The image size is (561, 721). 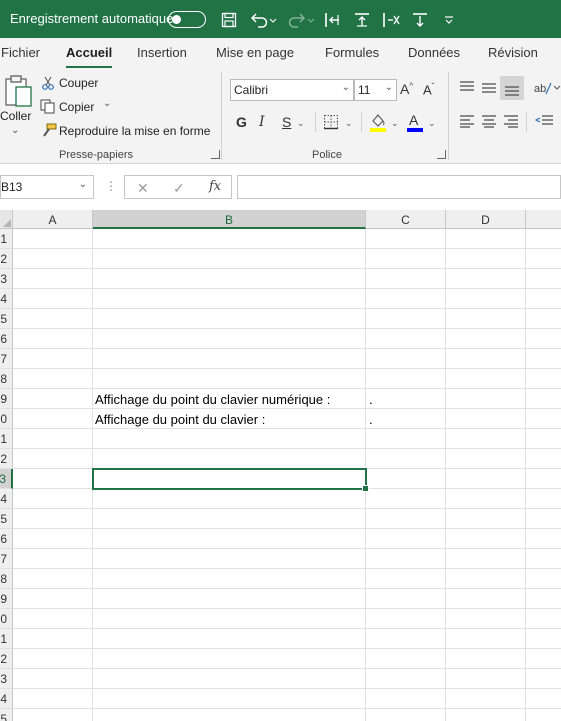 What do you see at coordinates (513, 52) in the screenshot?
I see `tab-revision: Révision` at bounding box center [513, 52].